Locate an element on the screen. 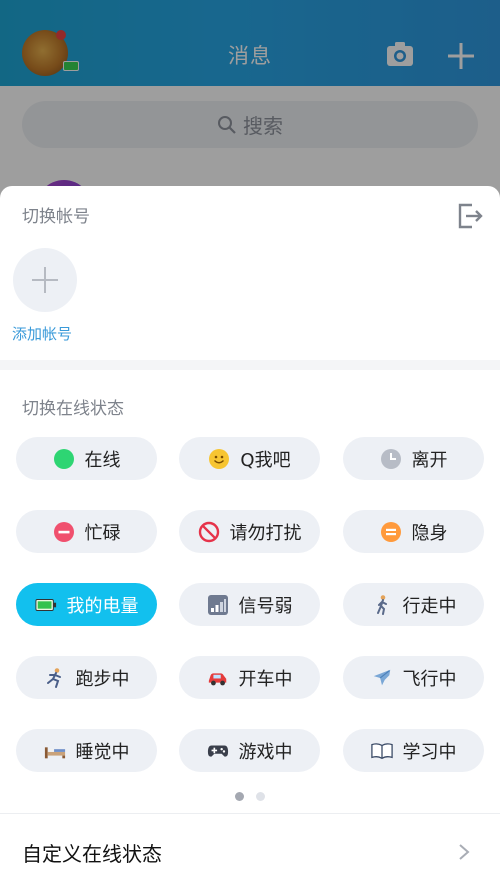 This screenshot has height=889, width=500. walking-icon is located at coordinates (382, 605).